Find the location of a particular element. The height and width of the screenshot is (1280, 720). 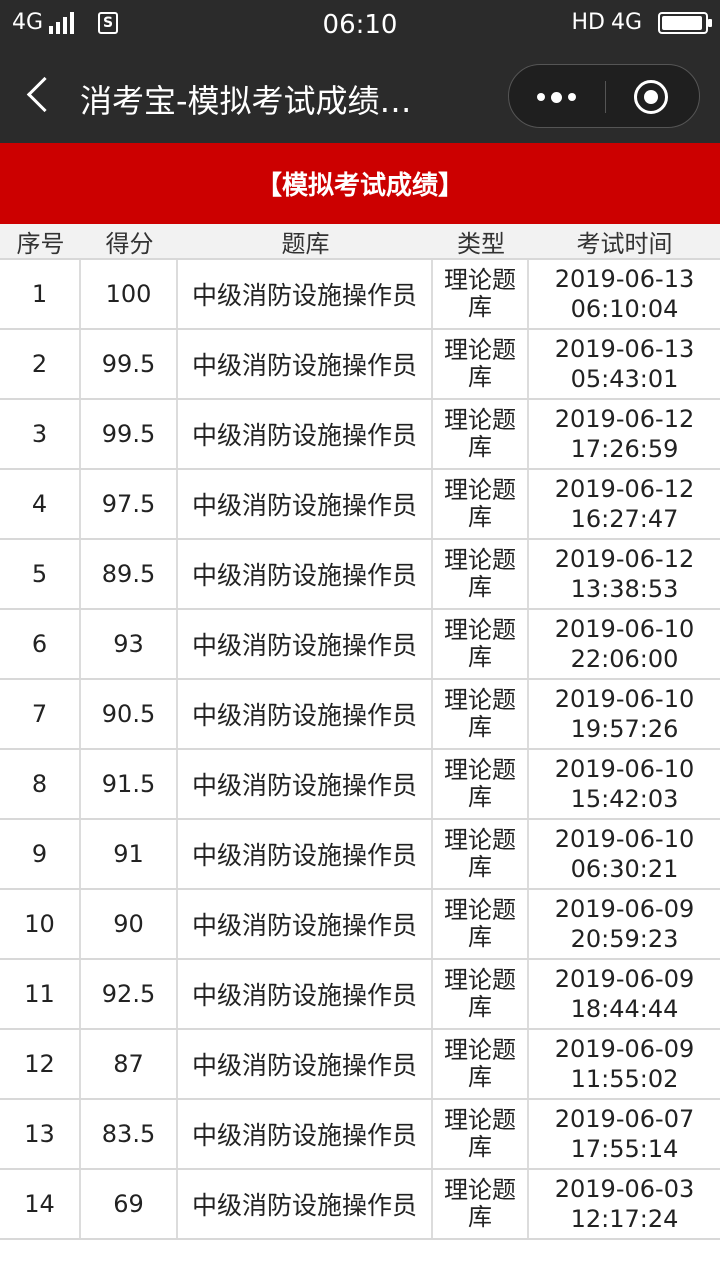

table-row: 10 90 中级消防设施操作员 理论题库 2019-06-09 20:59:23 is located at coordinates (360, 925).